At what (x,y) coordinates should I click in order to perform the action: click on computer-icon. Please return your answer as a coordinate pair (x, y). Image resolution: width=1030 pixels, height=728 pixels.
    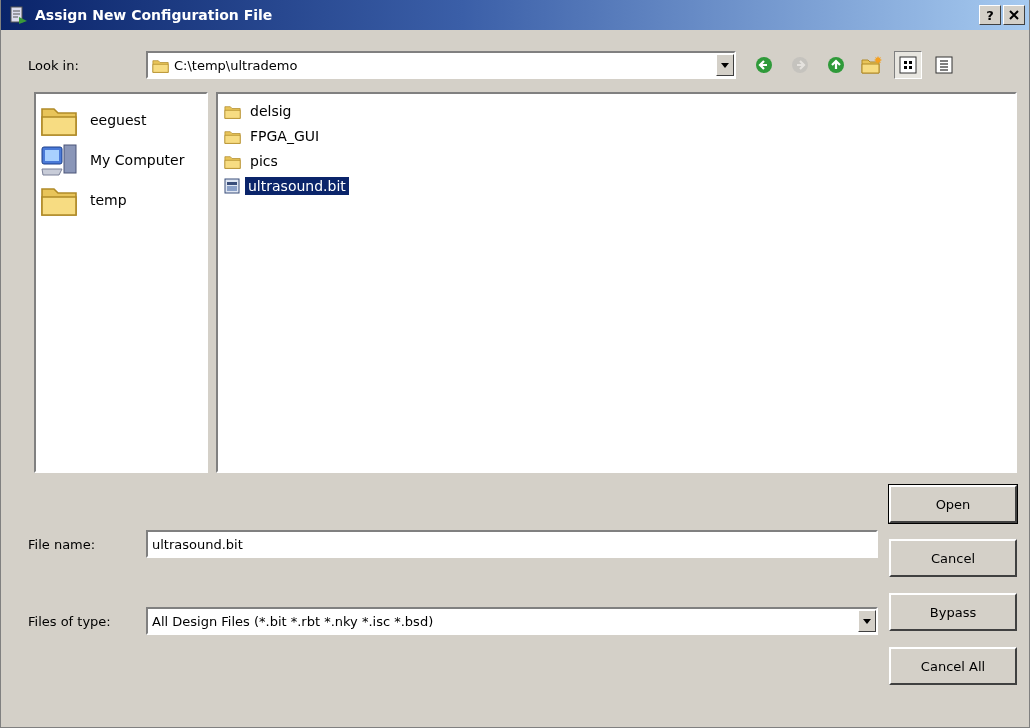
    Looking at the image, I should click on (60, 160).